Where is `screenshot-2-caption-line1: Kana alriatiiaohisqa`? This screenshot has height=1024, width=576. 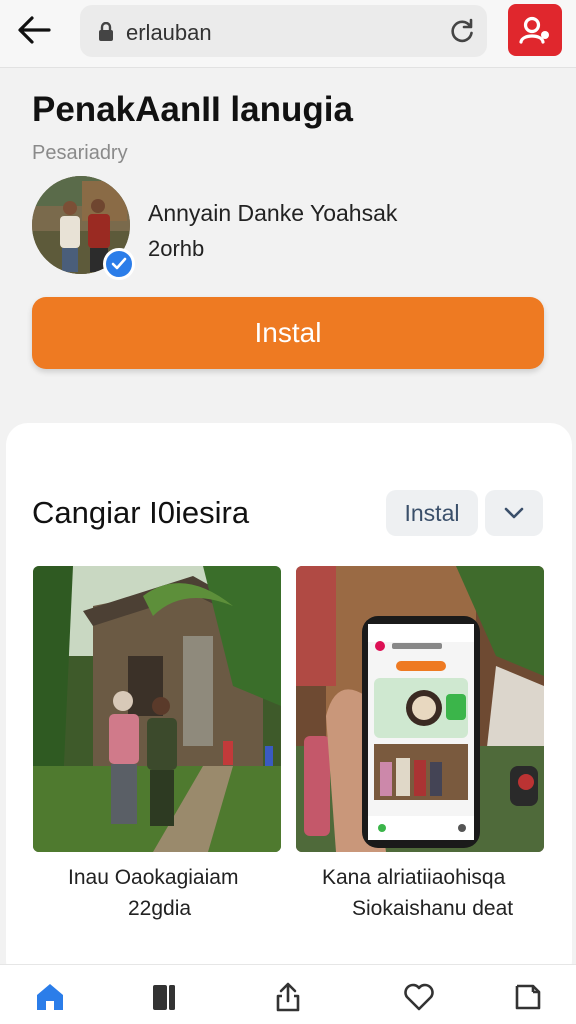
screenshot-2-caption-line1: Kana alriatiiaohisqa is located at coordinates (414, 877).